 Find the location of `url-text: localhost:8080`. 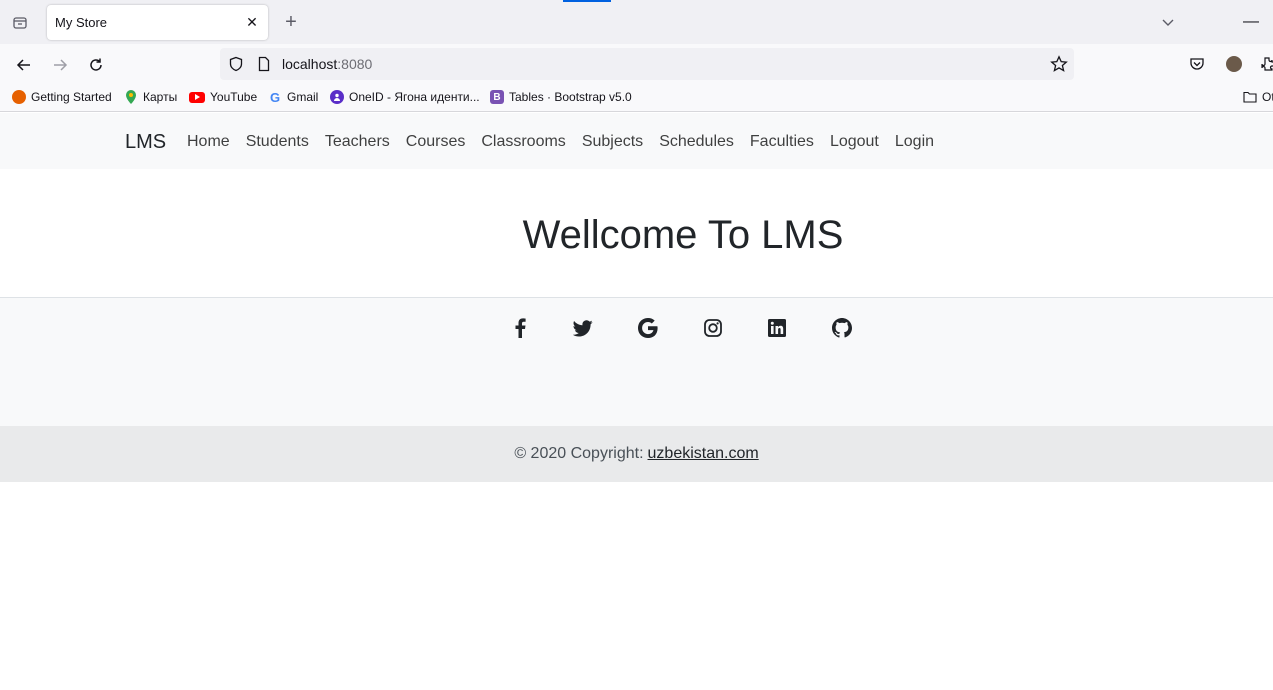

url-text: localhost:8080 is located at coordinates (327, 64).